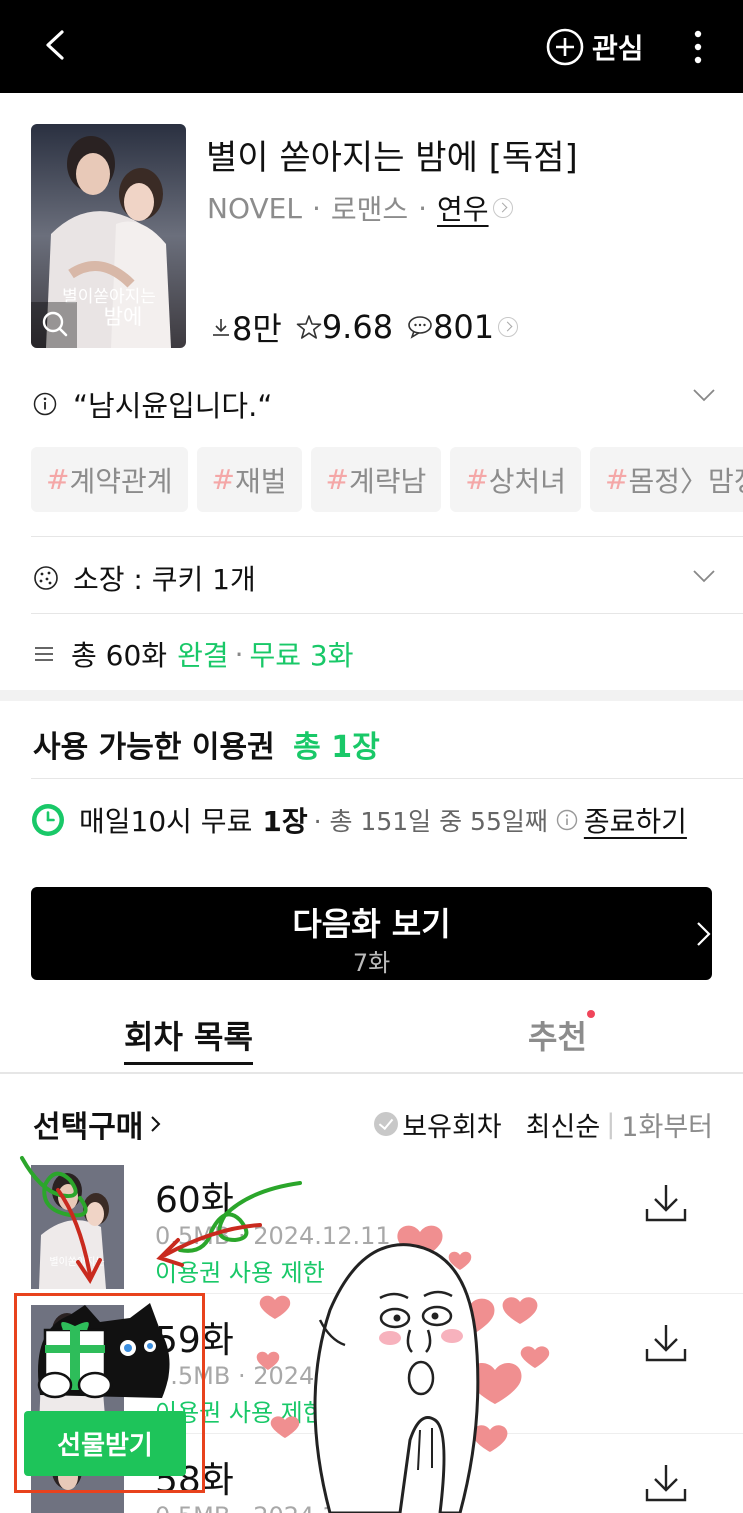 Image resolution: width=743 pixels, height=1513 pixels. I want to click on list-icon, so click(44, 654).